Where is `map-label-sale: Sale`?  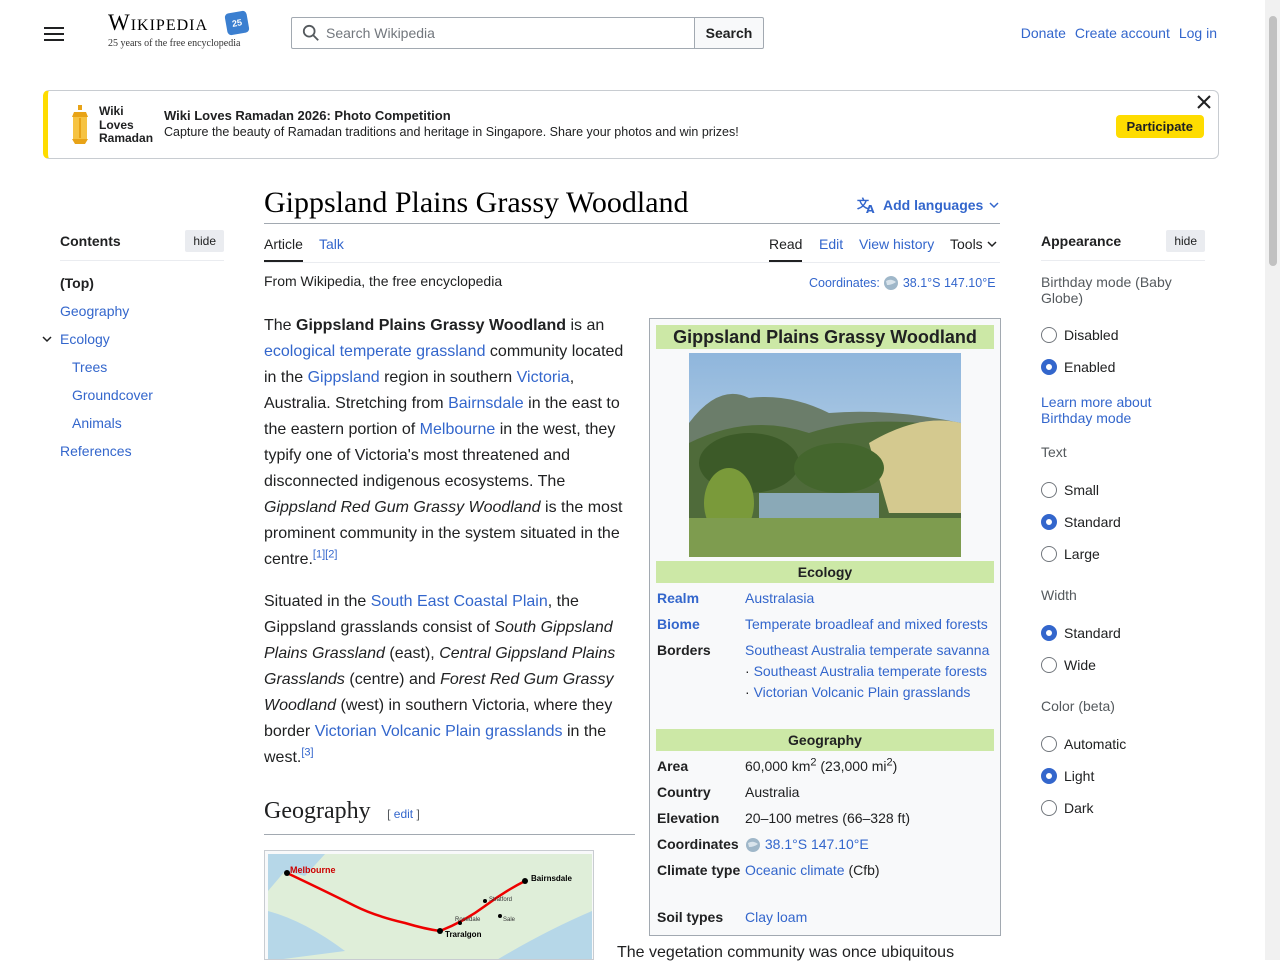
map-label-sale: Sale is located at coordinates (509, 920).